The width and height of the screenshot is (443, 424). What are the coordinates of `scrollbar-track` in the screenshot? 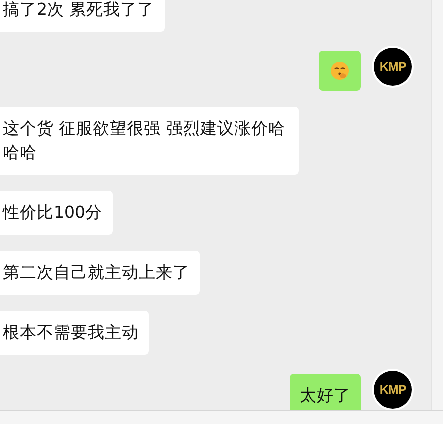 It's located at (437, 205).